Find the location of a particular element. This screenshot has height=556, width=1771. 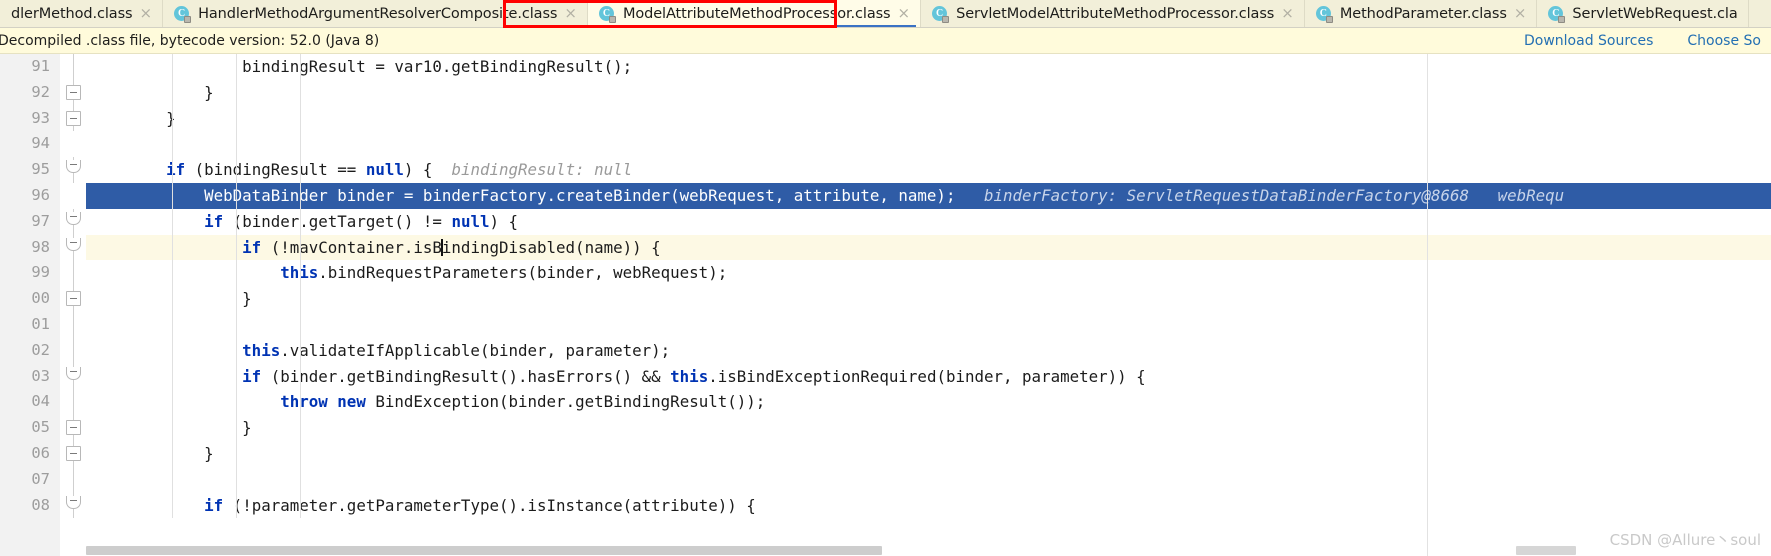

editor-tab-handler-method: dlerMethod.class × is located at coordinates (82, 13).